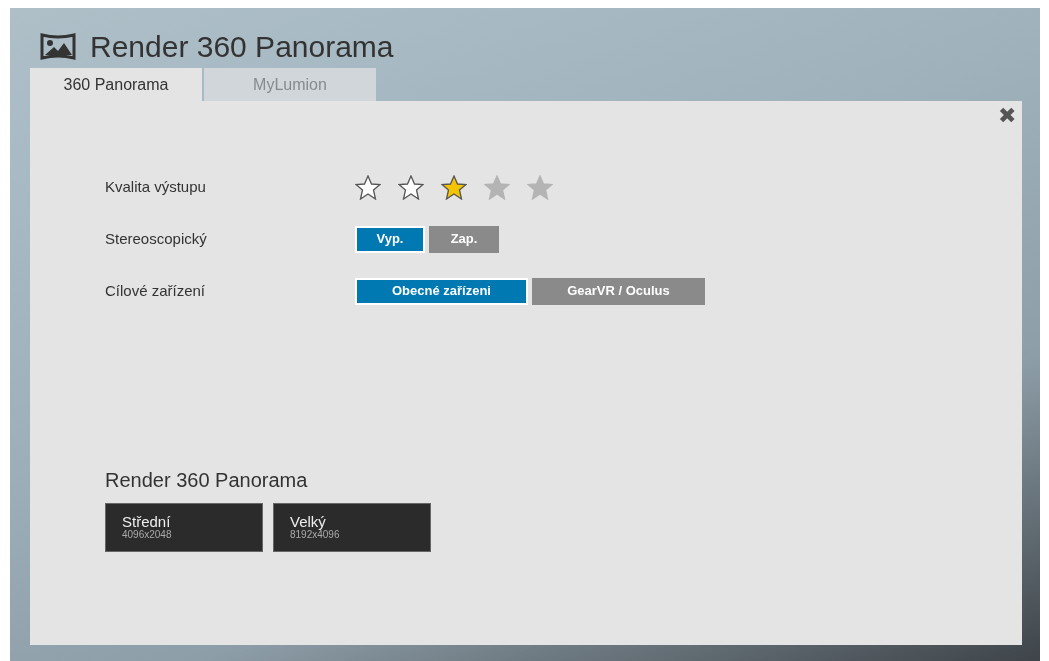 This screenshot has height=661, width=1049. I want to click on setting-label: Cílové zařízení, so click(156, 290).